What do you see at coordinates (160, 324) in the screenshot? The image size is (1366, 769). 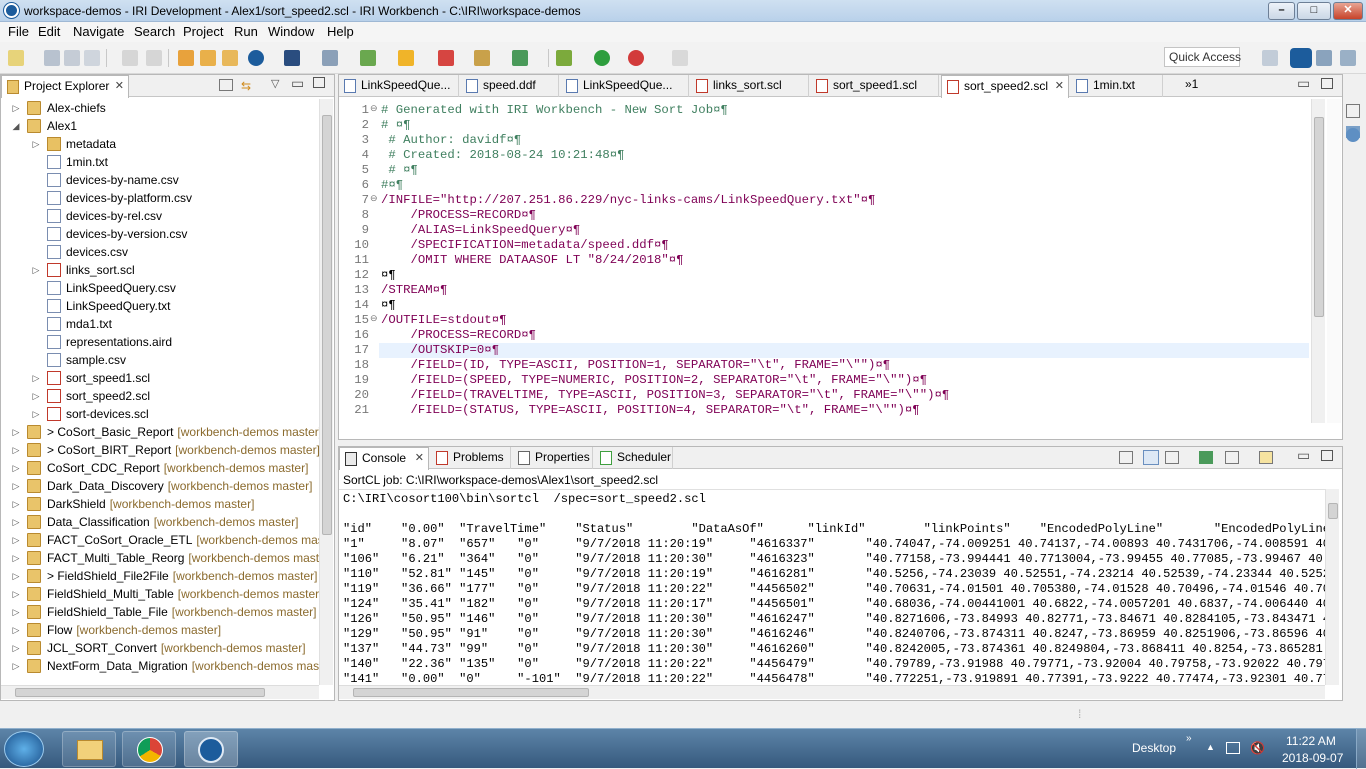 I see `tree-item: mda1.txt` at bounding box center [160, 324].